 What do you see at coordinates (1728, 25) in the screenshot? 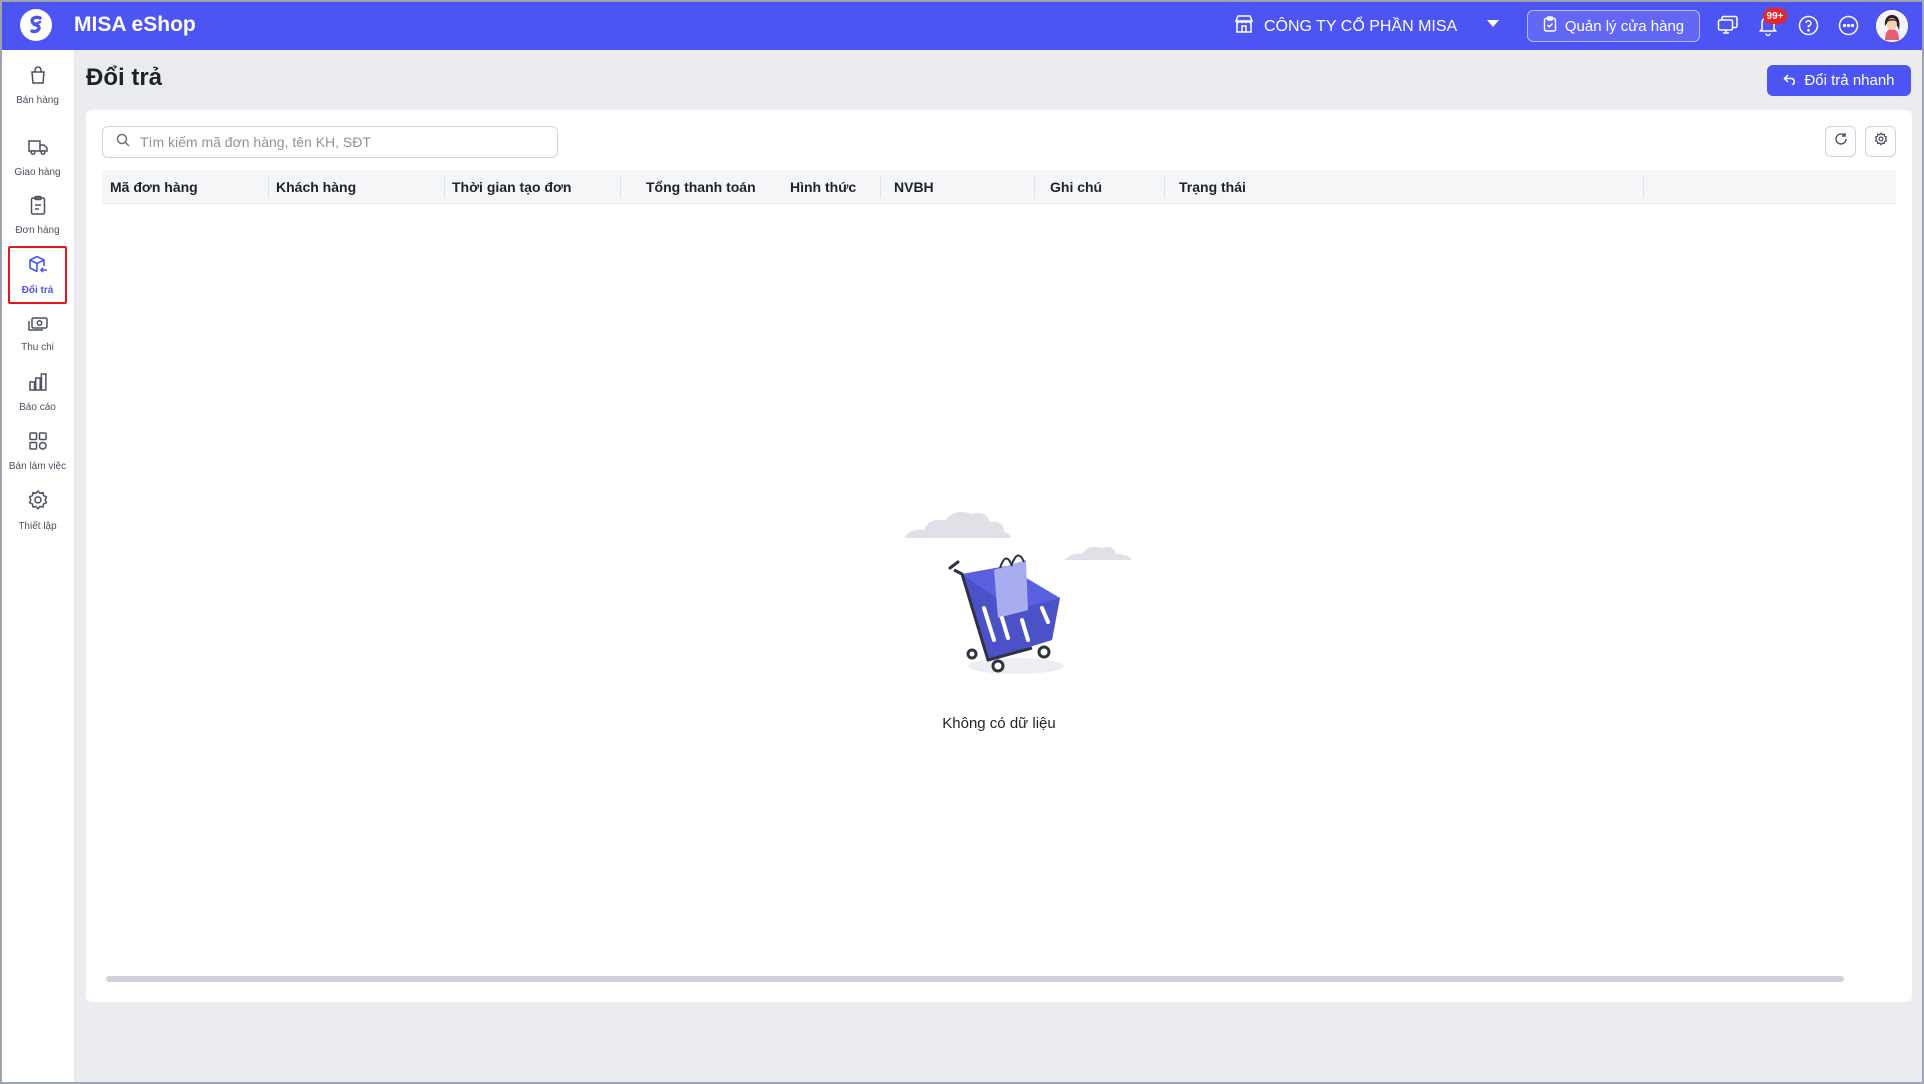
I see `monitor-icon` at bounding box center [1728, 25].